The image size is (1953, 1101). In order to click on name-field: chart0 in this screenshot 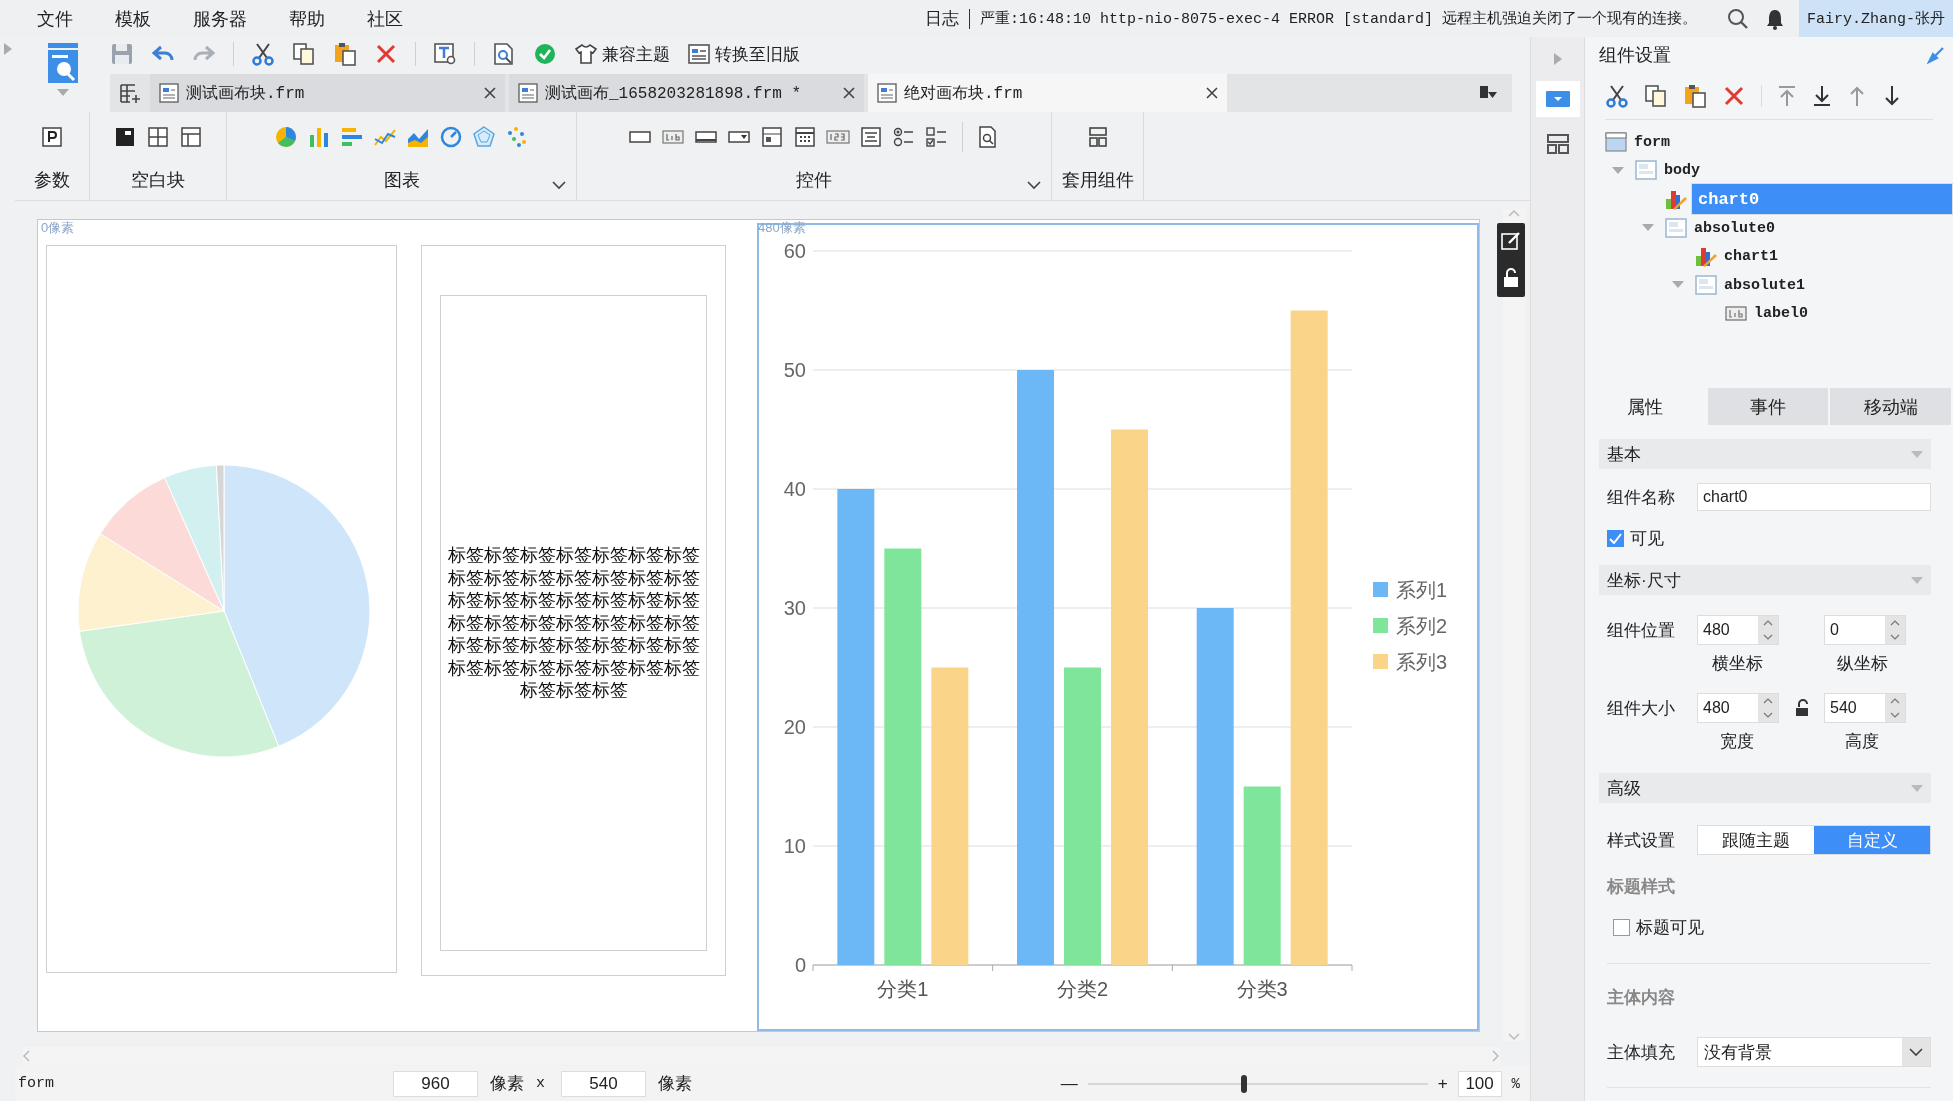, I will do `click(1814, 497)`.